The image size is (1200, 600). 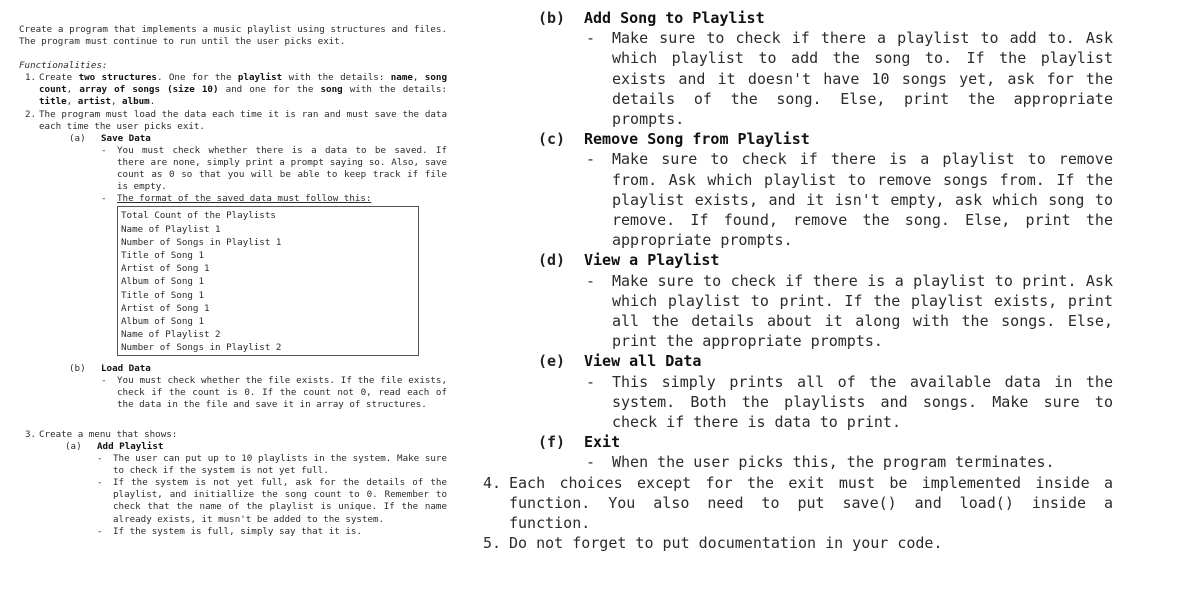 What do you see at coordinates (552, 139) in the screenshot?
I see `sub-letter: (c)` at bounding box center [552, 139].